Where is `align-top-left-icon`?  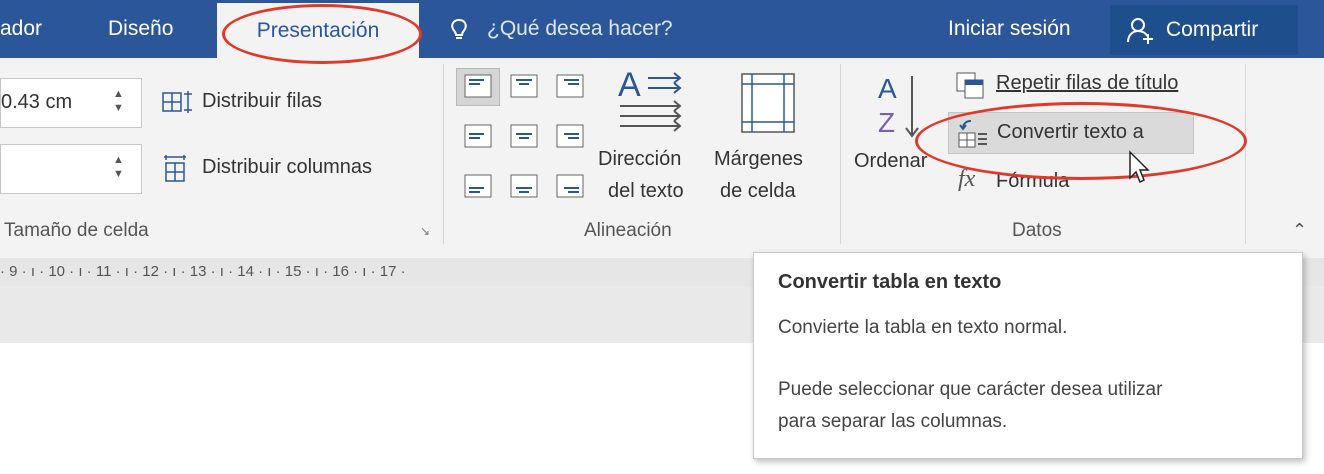 align-top-left-icon is located at coordinates (478, 86).